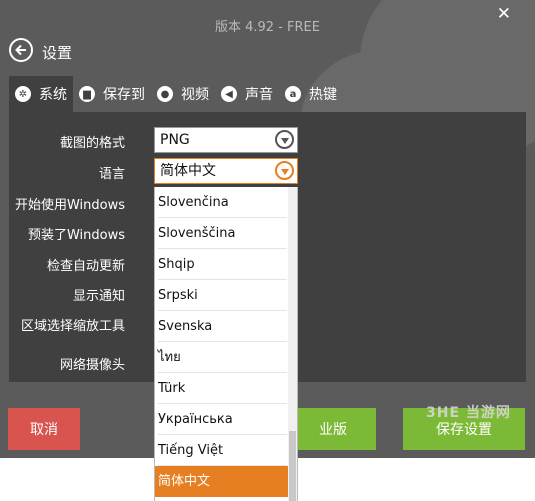 Image resolution: width=535 pixels, height=501 pixels. Describe the element at coordinates (267, 27) in the screenshot. I see `window-title: 版本 4.92 - FREE` at that location.